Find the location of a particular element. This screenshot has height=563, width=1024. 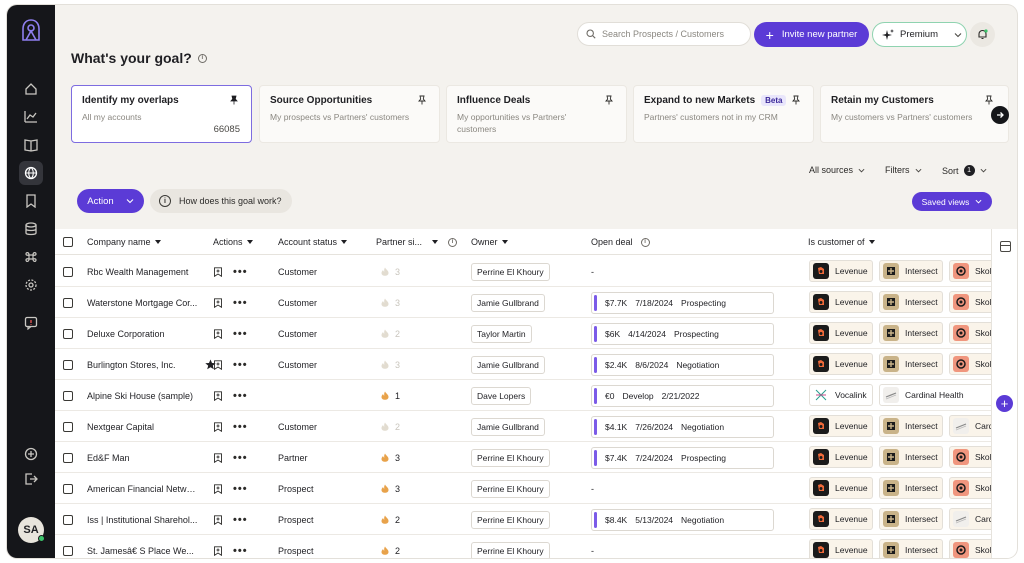

open-deal-cell: $7.4K 7/24/2024 Prospecting is located at coordinates (682, 457).